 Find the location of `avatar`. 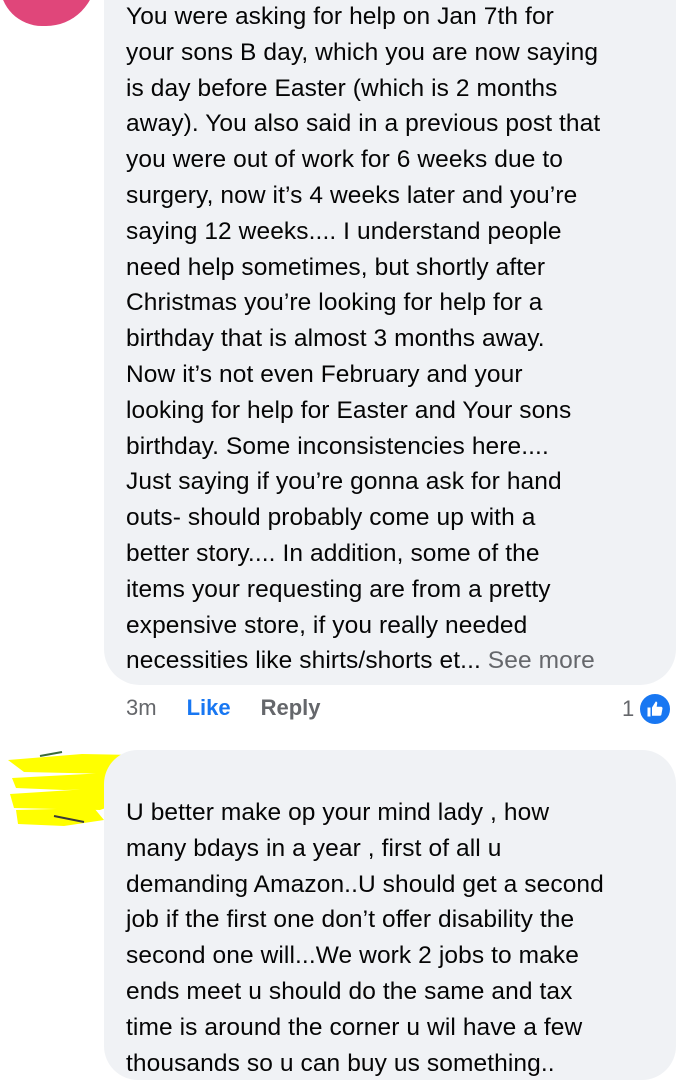

avatar is located at coordinates (48, 13).